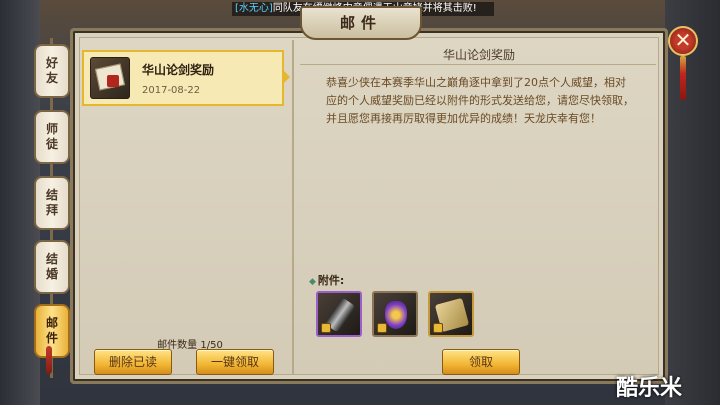 The image size is (720, 405). What do you see at coordinates (113, 81) in the screenshot?
I see `letter-seal-icon` at bounding box center [113, 81].